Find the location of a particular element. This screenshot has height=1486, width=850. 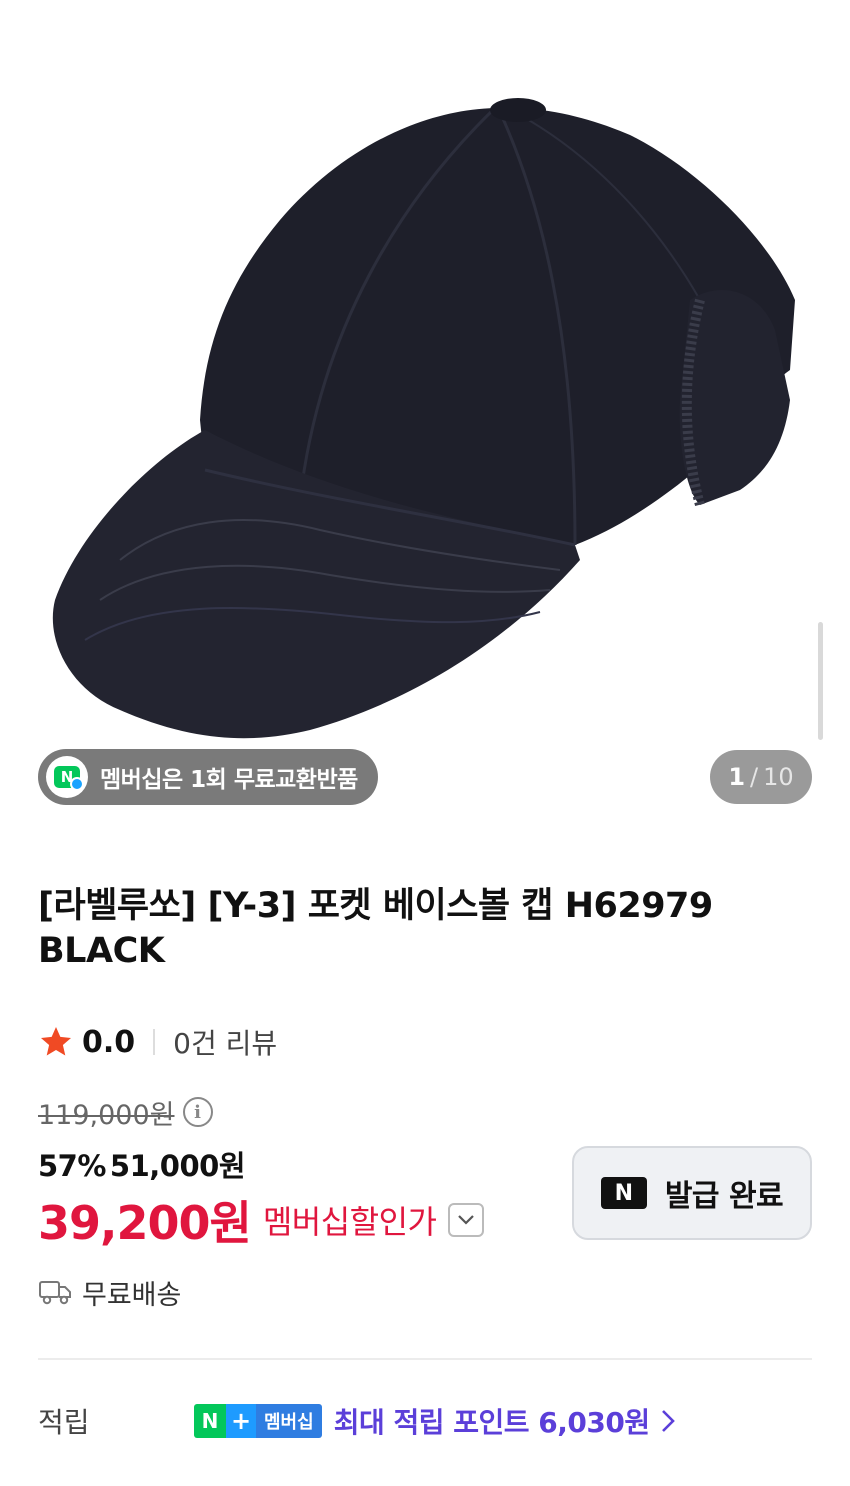

shipping-info: 무료배송 is located at coordinates (109, 1292).